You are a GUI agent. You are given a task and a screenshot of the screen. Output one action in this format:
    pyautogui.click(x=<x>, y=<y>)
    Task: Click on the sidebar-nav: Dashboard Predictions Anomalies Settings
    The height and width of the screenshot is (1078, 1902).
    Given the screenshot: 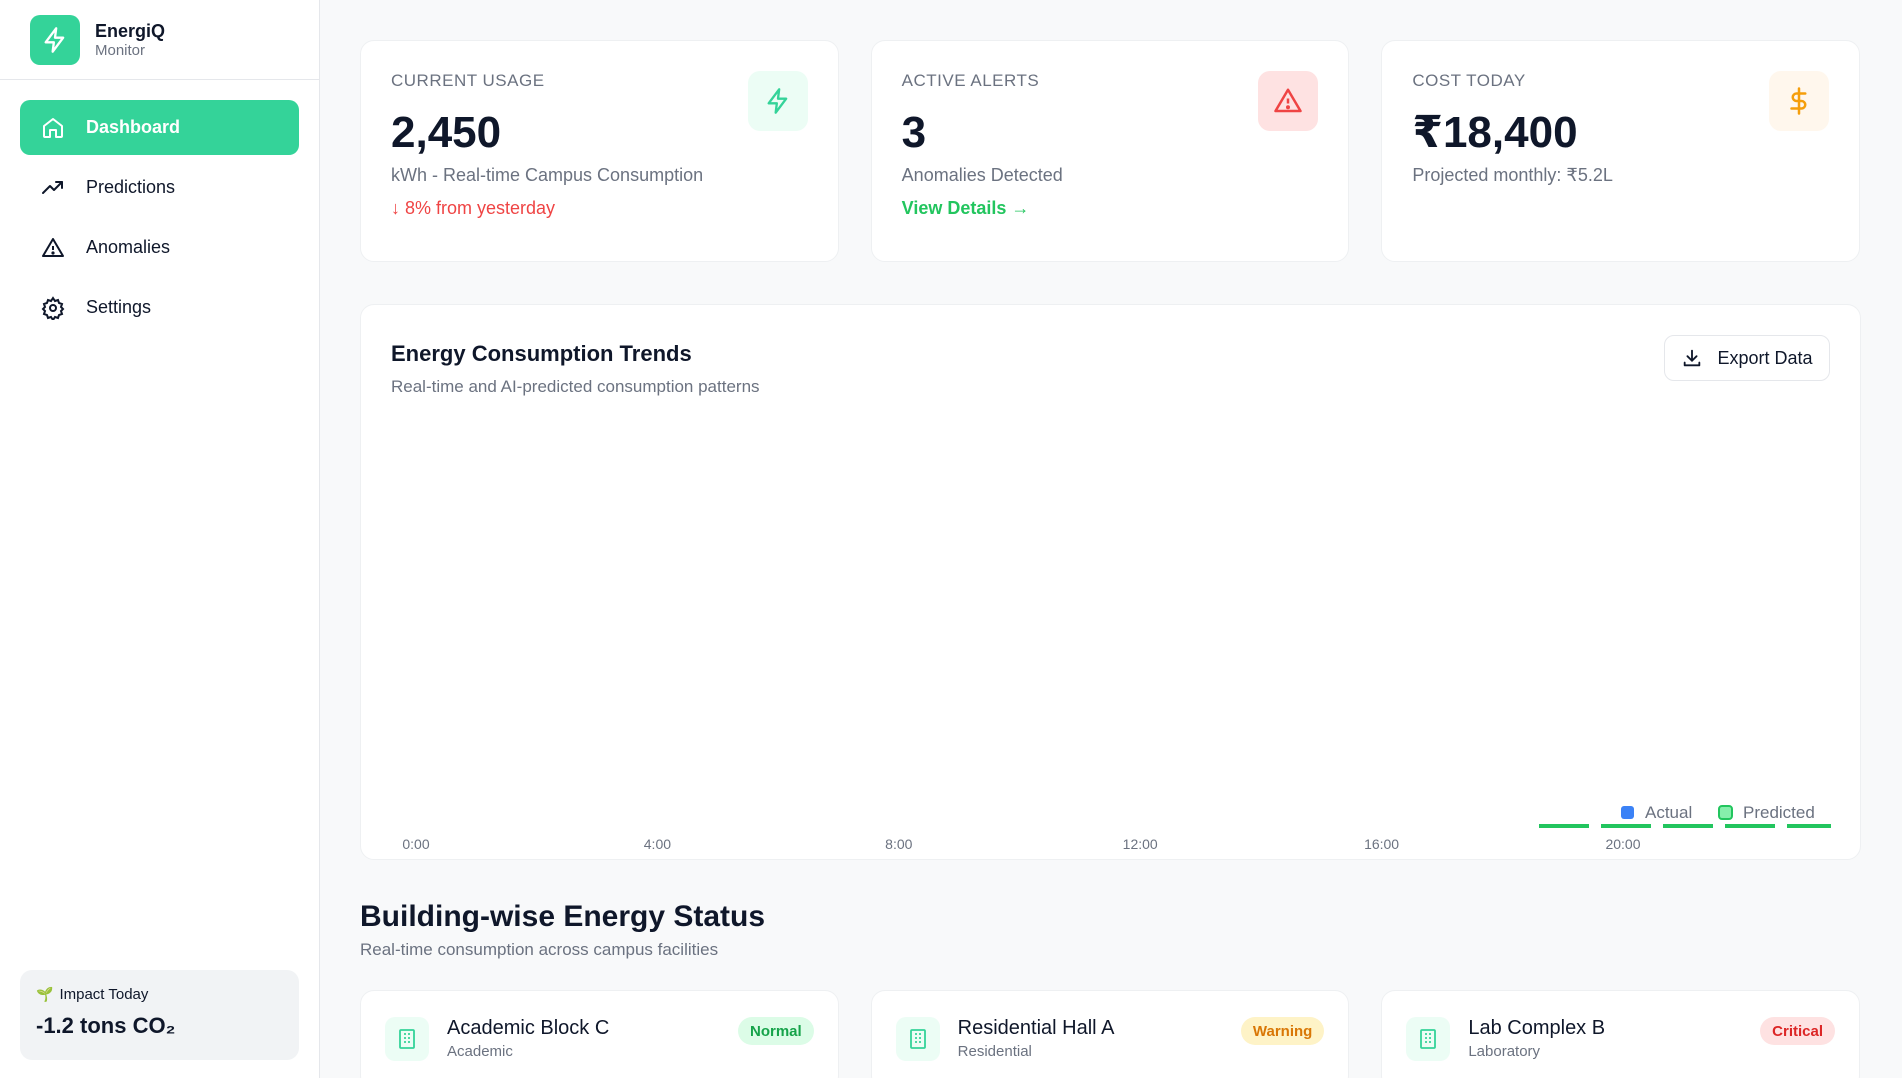 What is the action you would take?
    pyautogui.click(x=159, y=220)
    